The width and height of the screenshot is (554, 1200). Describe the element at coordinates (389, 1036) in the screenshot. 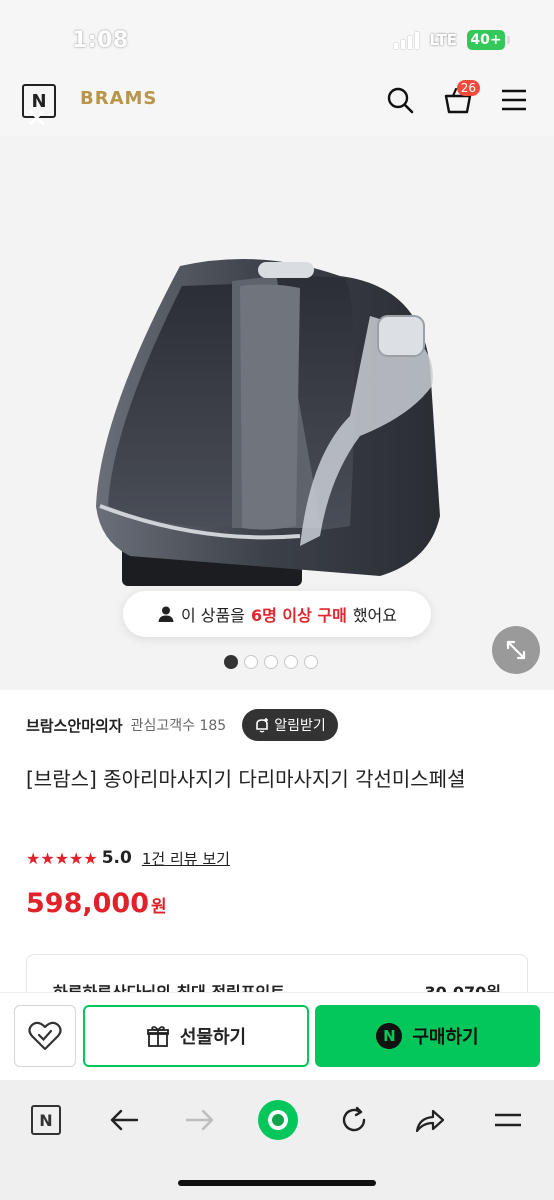

I see `naver-pay-icon: N` at that location.